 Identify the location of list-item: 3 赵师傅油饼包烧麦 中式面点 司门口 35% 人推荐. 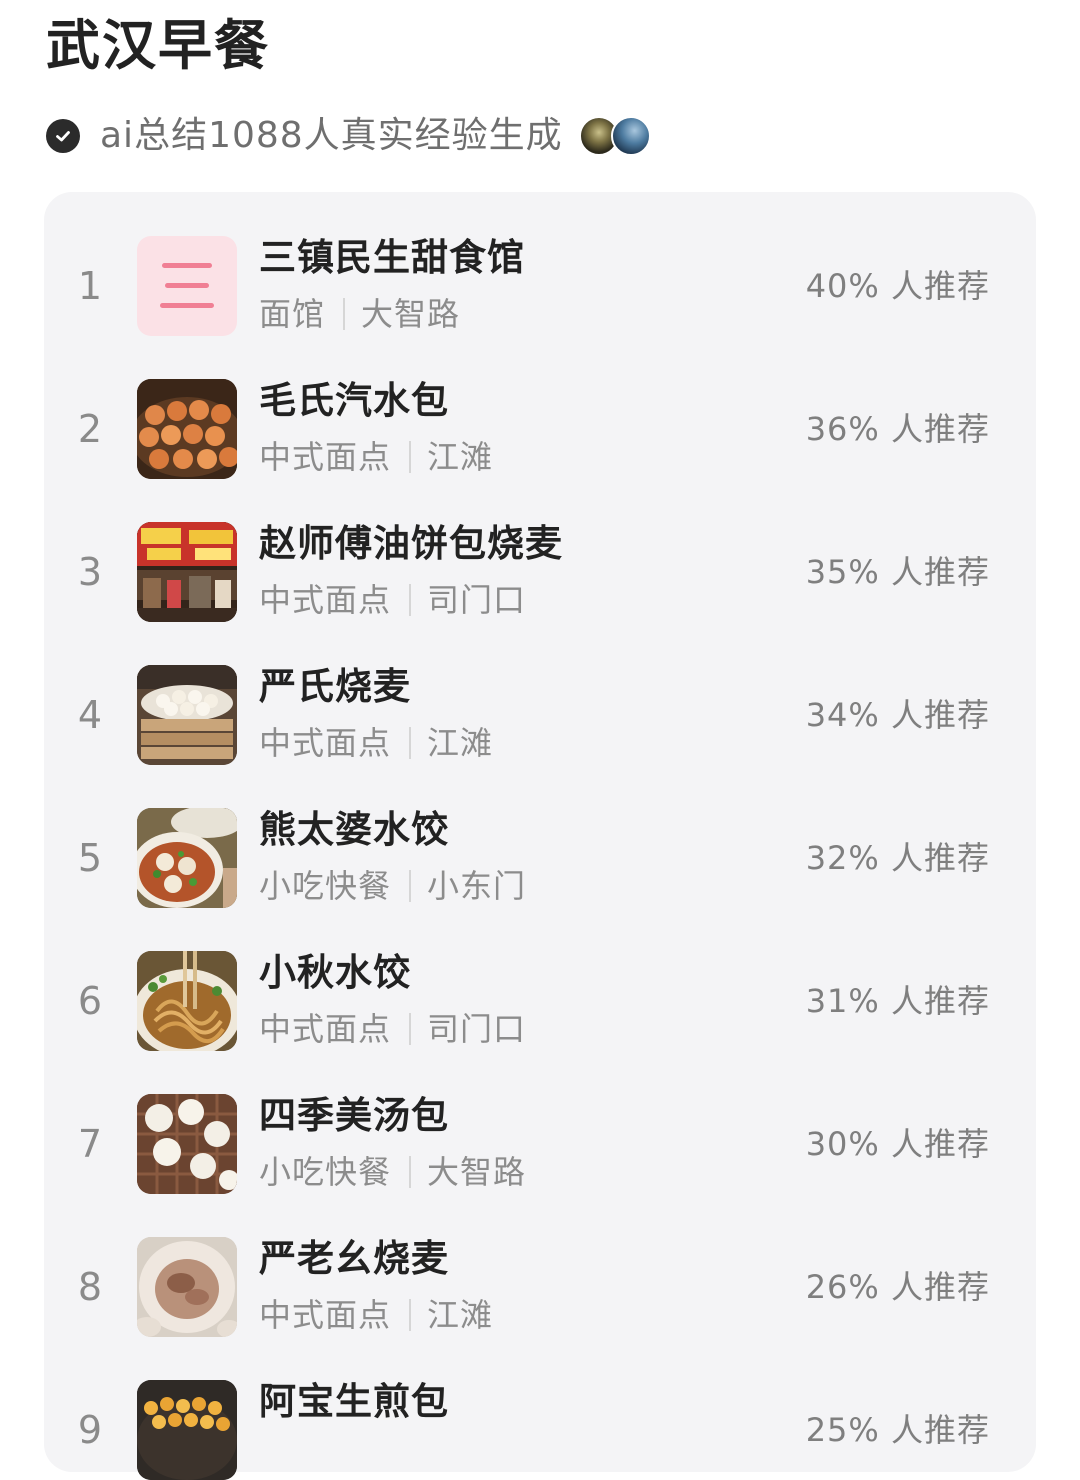
(540, 572).